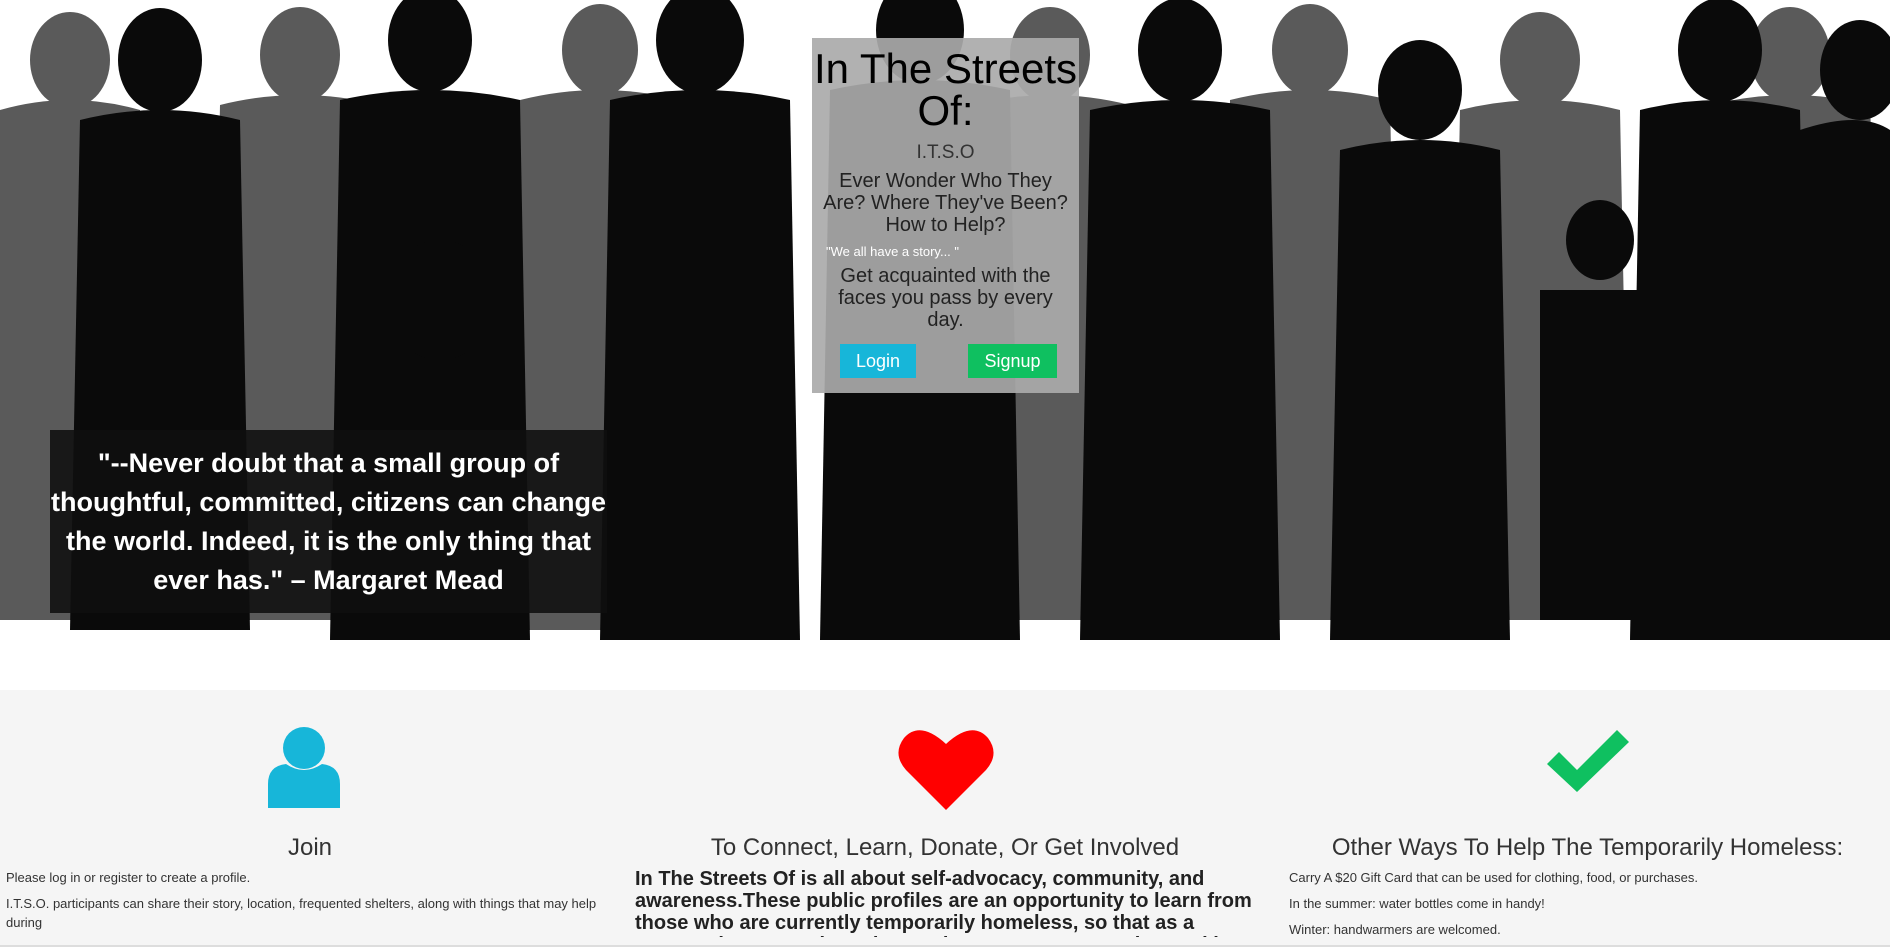 Image resolution: width=1890 pixels, height=947 pixels. I want to click on story-caption: "We all have a story... ", so click(893, 251).